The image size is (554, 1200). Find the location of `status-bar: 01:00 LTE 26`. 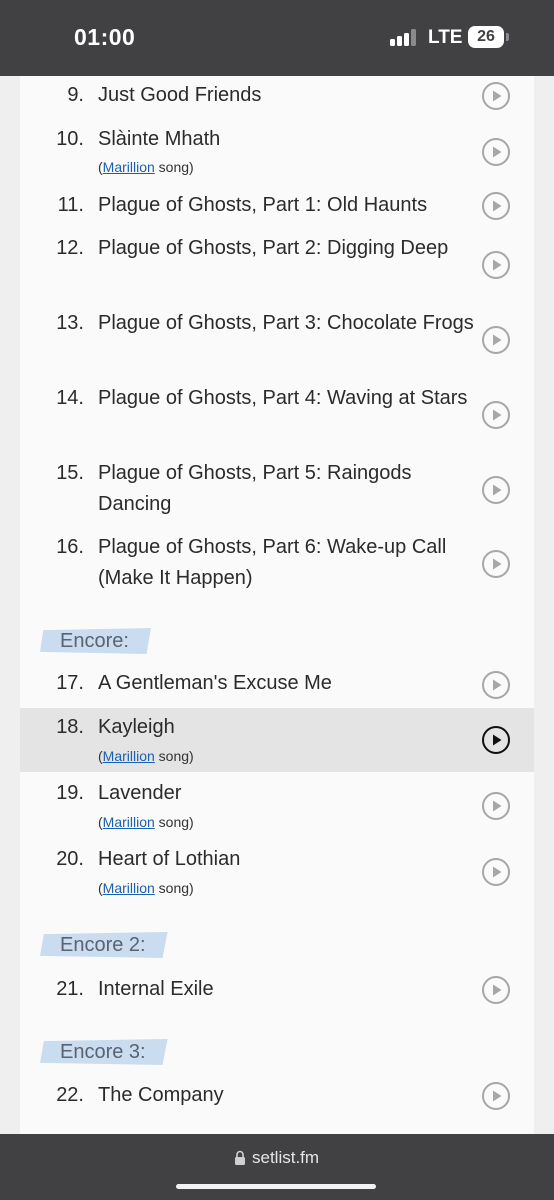

status-bar: 01:00 LTE 26 is located at coordinates (277, 38).